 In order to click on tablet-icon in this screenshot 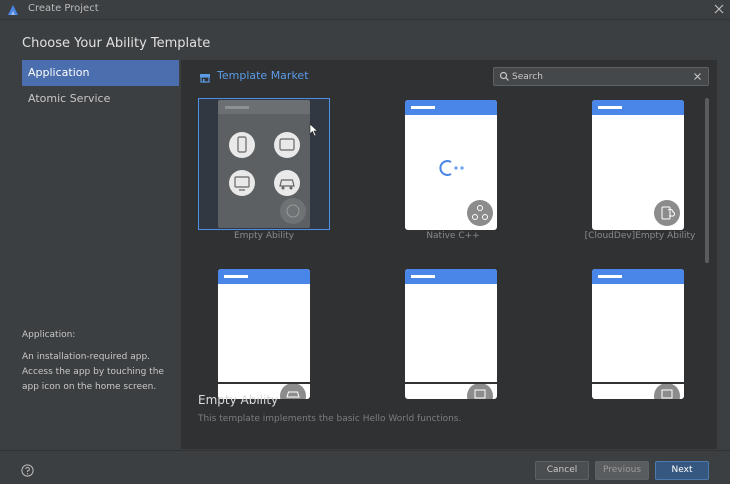, I will do `click(287, 145)`.